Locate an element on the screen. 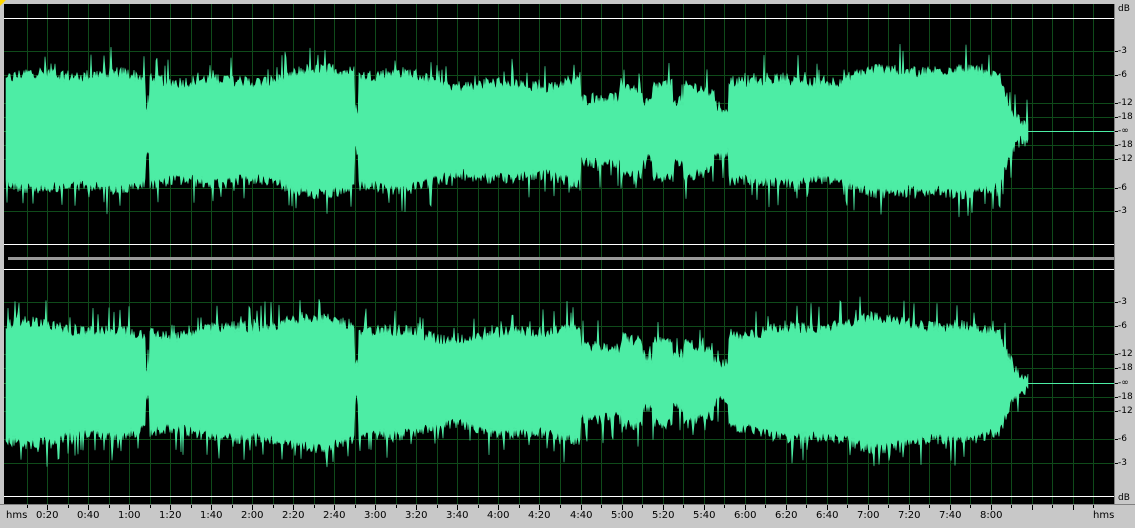  time-label: 5:20 is located at coordinates (663, 515).